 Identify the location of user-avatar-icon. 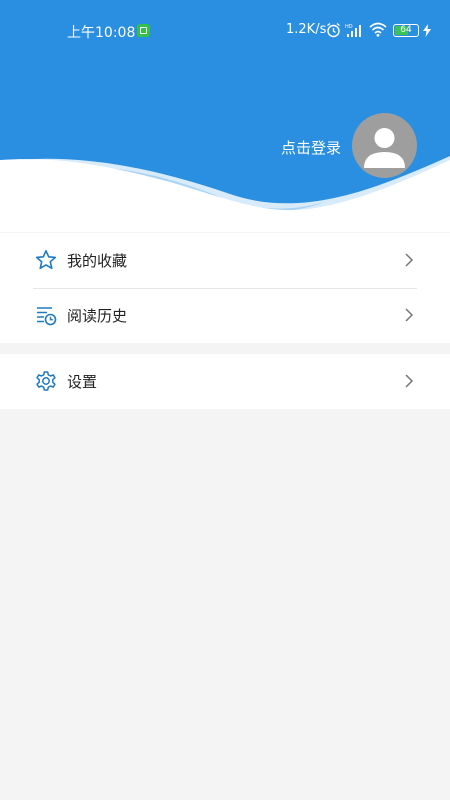
(384, 145).